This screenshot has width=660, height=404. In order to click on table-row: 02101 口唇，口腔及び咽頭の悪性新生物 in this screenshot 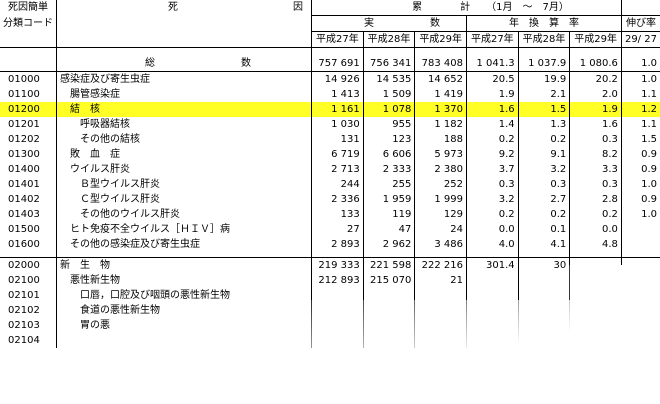, I will do `click(330, 295)`.